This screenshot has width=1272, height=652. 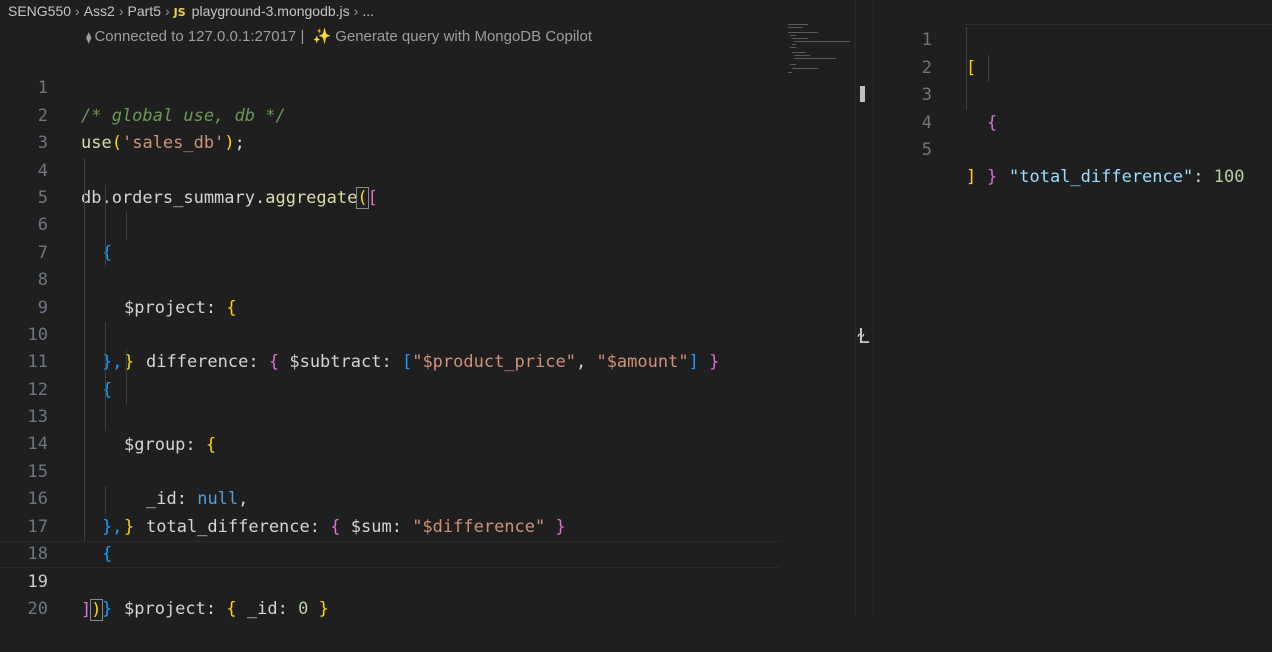 I want to click on breadcrumb-item-ass2: Ass2, so click(x=99, y=11).